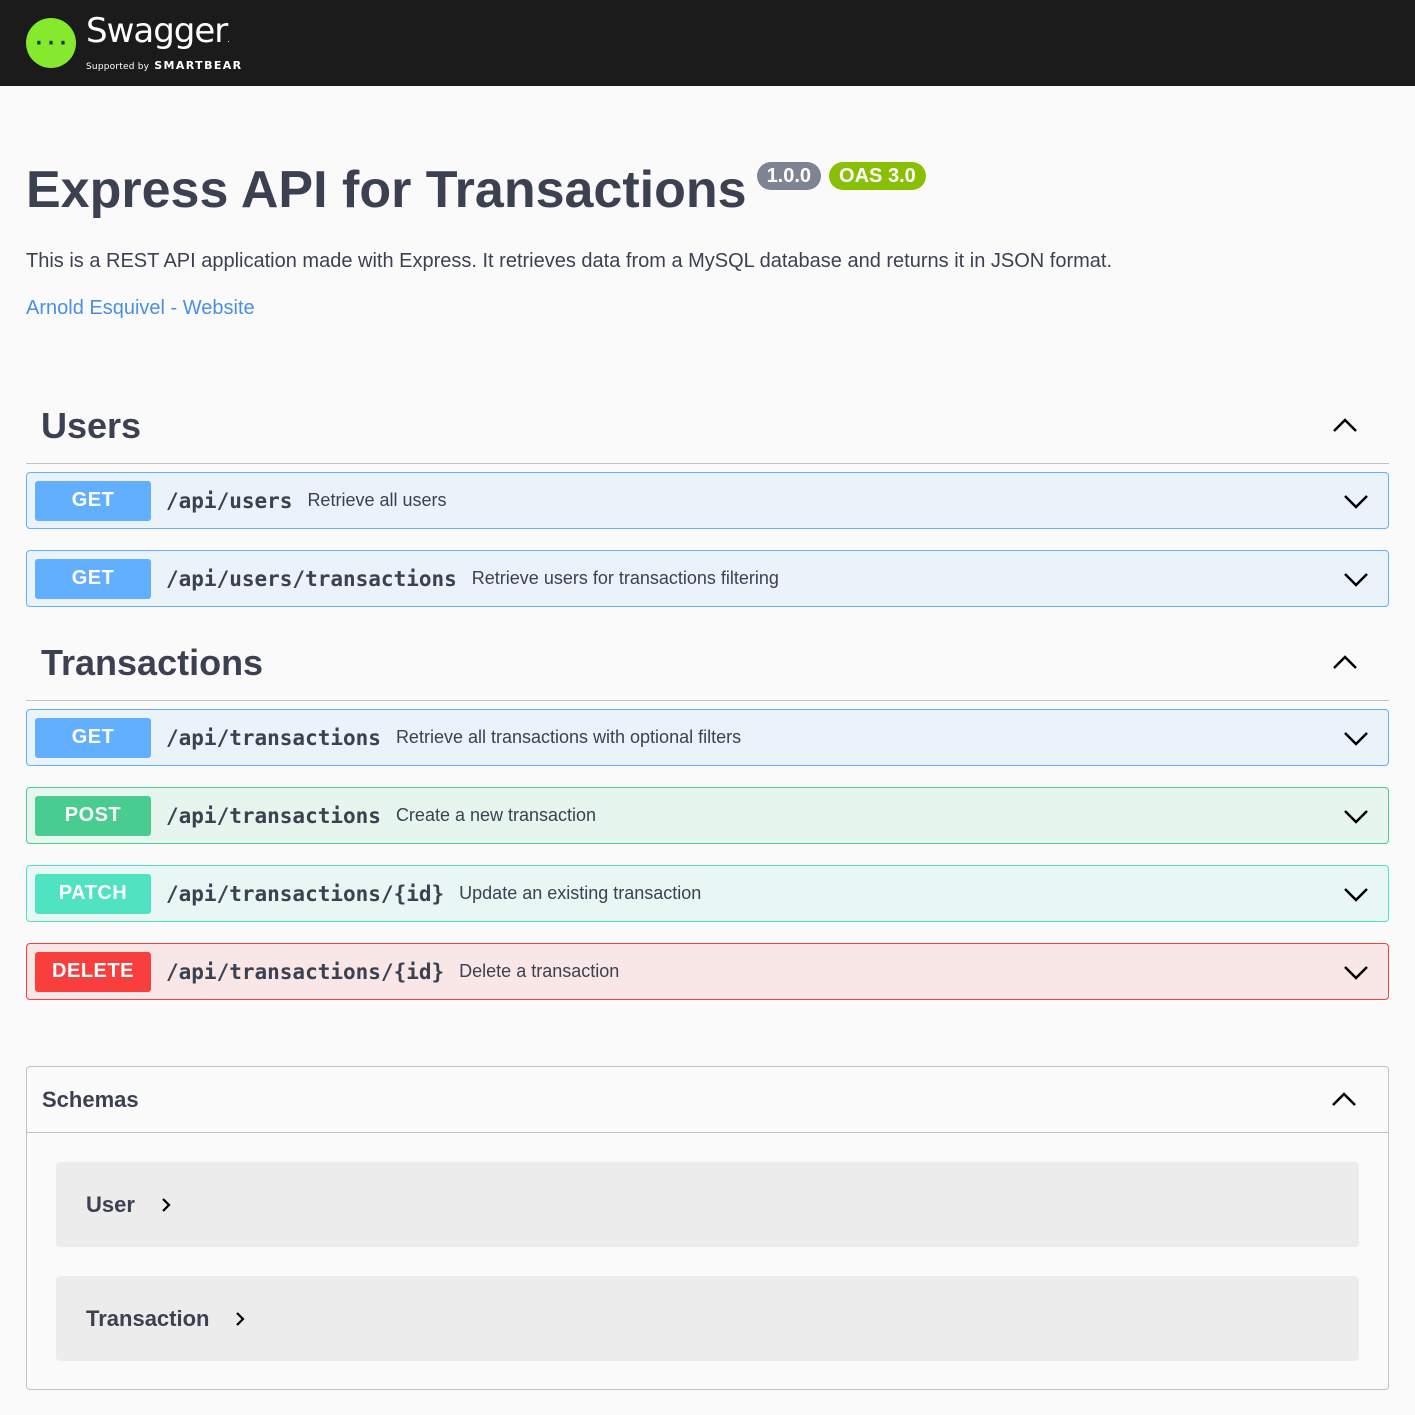 This screenshot has width=1415, height=1415. I want to click on tag-header-users: Users, so click(707, 426).